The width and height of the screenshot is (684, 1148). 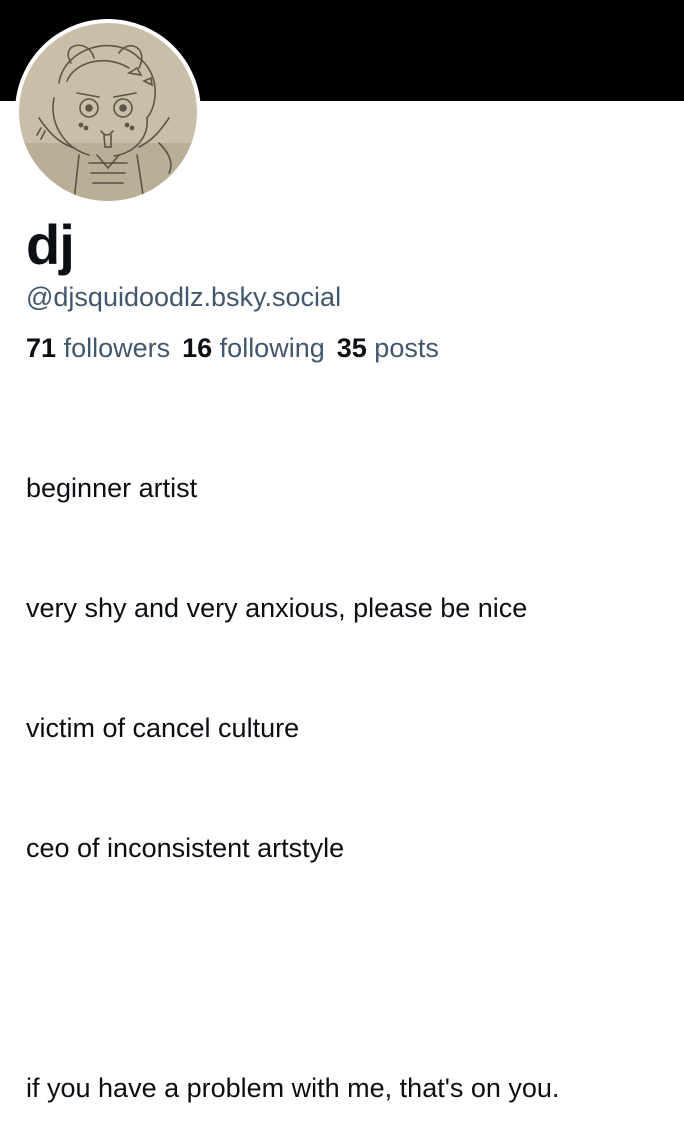 What do you see at coordinates (163, 728) in the screenshot?
I see `bio-line: victim of cancel culture` at bounding box center [163, 728].